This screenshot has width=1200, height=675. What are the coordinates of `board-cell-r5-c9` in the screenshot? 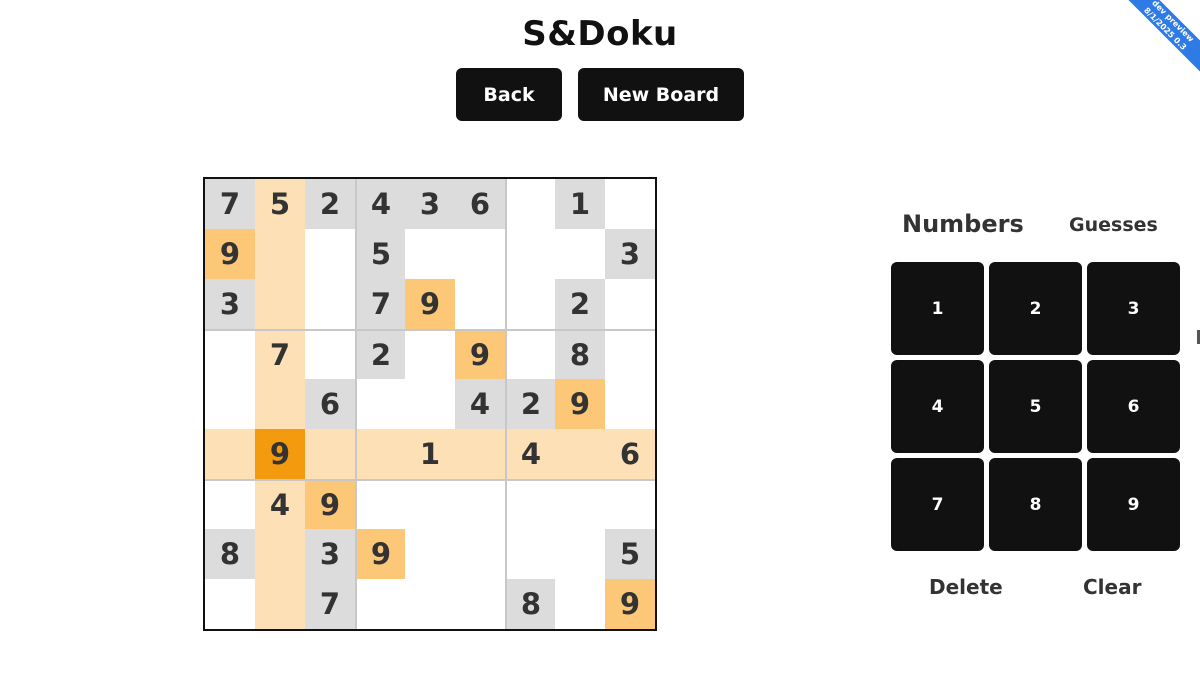 It's located at (630, 404).